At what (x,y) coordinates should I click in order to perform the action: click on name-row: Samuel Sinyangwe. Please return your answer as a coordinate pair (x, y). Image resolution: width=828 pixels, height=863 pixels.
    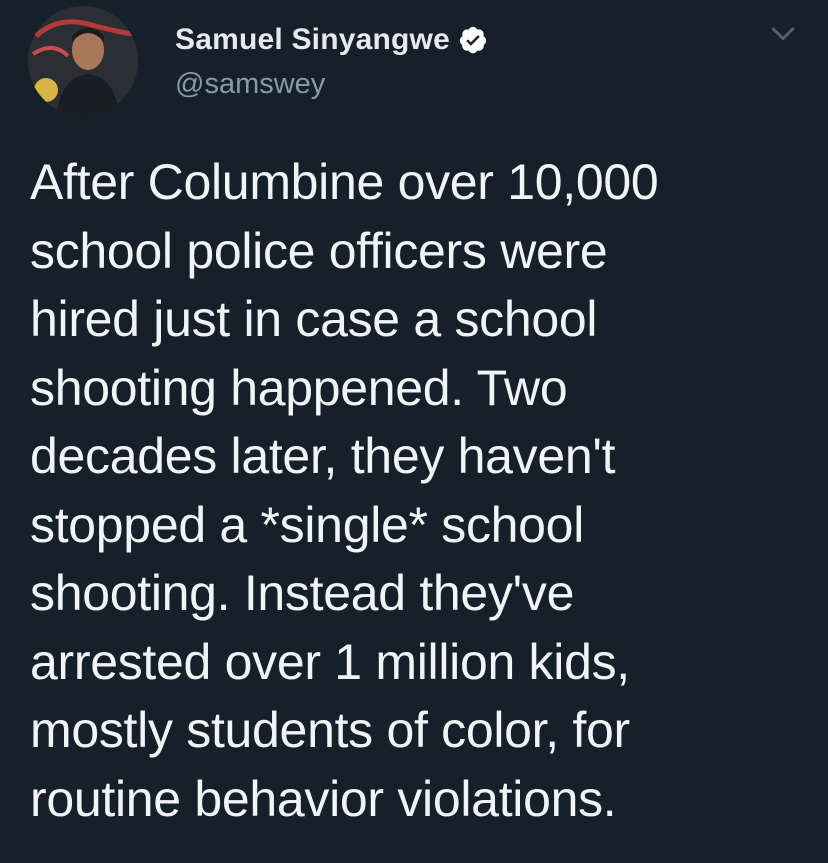
    Looking at the image, I should click on (331, 40).